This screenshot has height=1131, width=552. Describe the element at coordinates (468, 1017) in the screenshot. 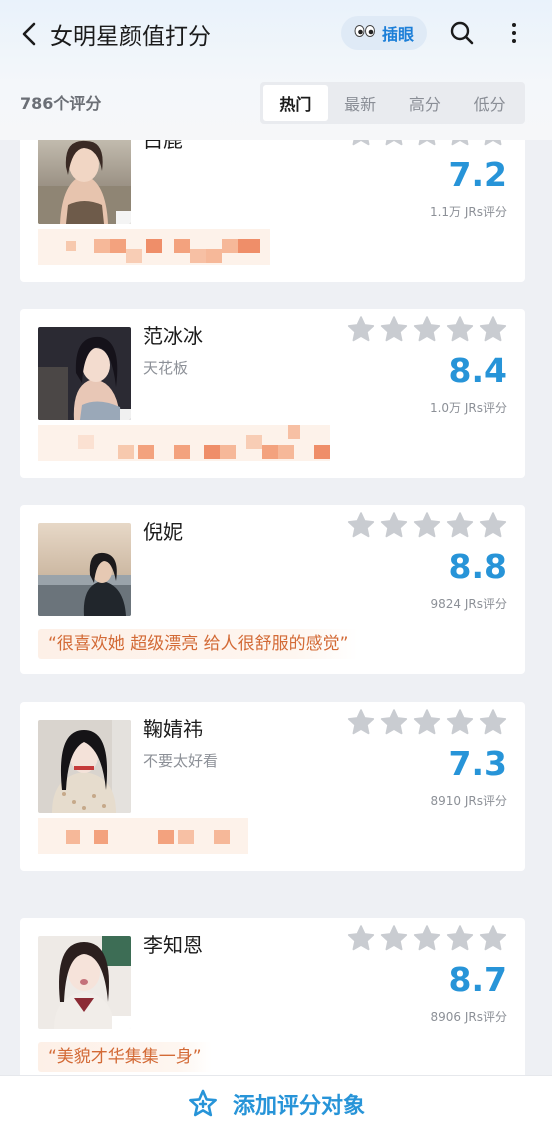

I see `rater-count: 8906 JRs评分` at that location.